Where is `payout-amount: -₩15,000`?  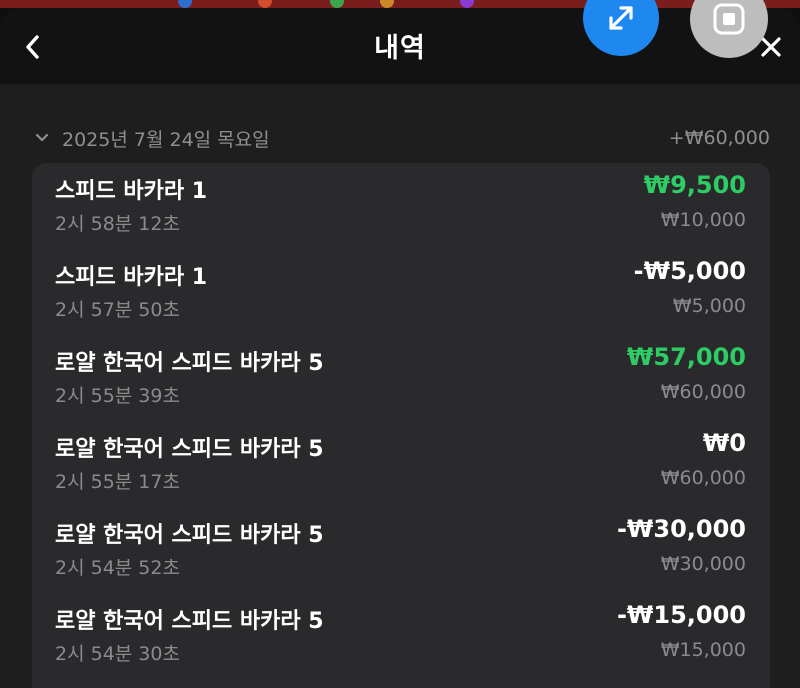 payout-amount: -₩15,000 is located at coordinates (681, 615).